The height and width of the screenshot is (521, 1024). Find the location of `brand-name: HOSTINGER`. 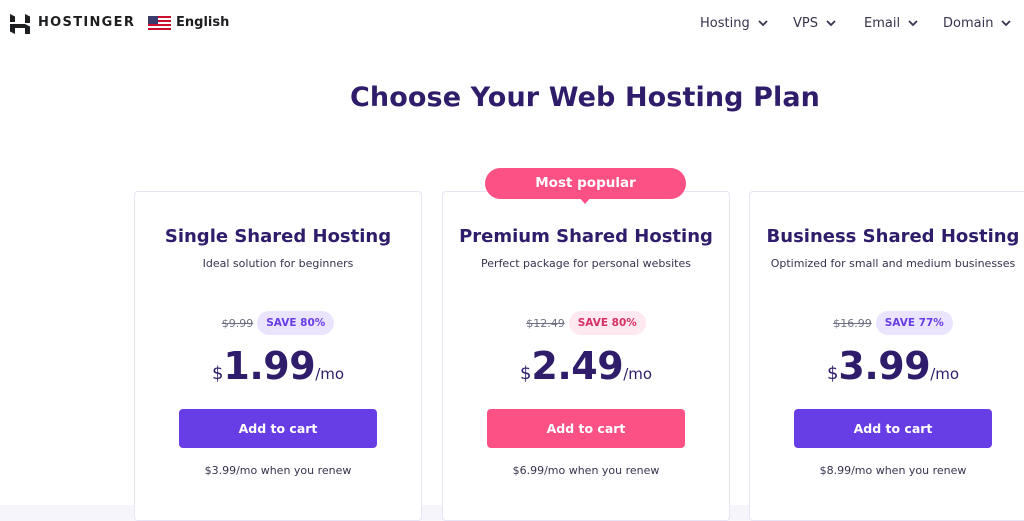

brand-name: HOSTINGER is located at coordinates (86, 22).